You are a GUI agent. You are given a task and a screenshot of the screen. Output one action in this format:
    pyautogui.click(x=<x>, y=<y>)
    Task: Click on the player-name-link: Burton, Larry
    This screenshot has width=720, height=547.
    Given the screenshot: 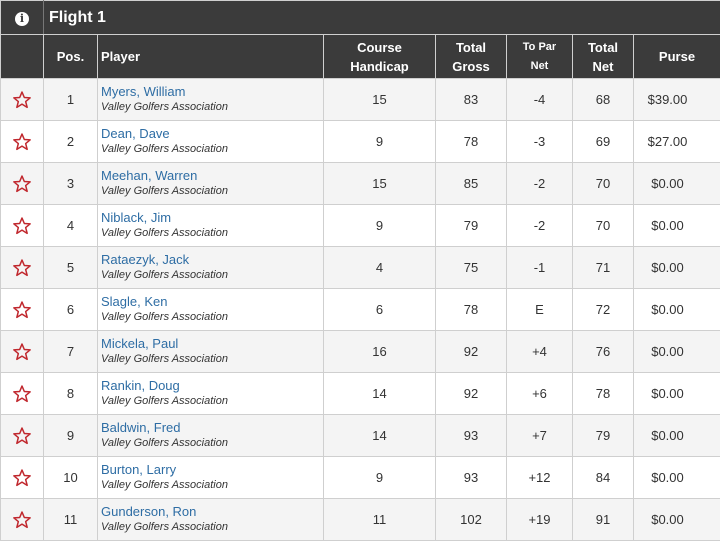 What is the action you would take?
    pyautogui.click(x=212, y=470)
    